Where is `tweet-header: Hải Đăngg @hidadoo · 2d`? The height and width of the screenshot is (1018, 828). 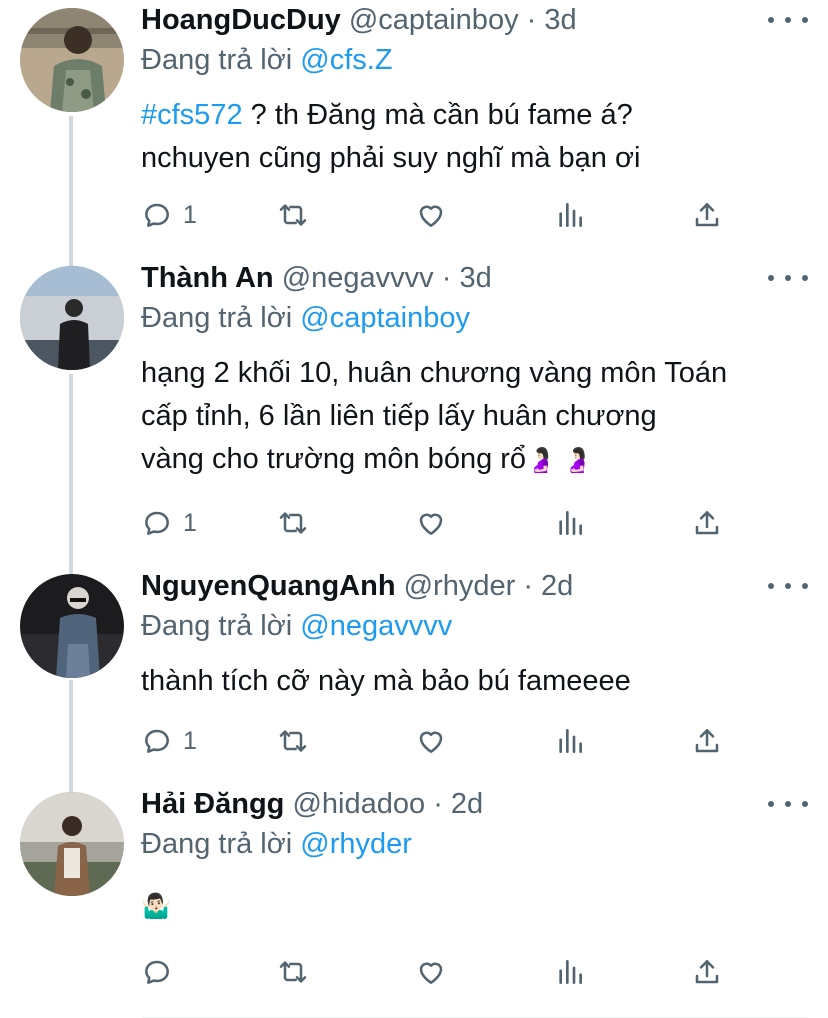 tweet-header: Hải Đăngg @hidadoo · 2d is located at coordinates (312, 804).